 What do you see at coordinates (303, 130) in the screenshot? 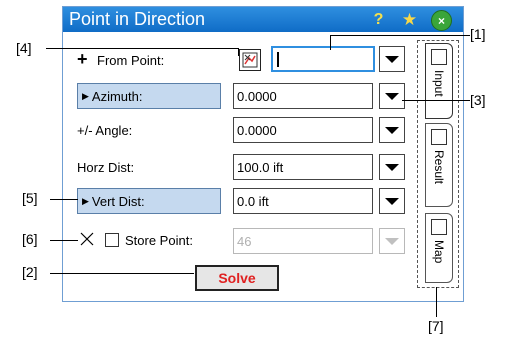
I see `angle-input: 0.0000` at bounding box center [303, 130].